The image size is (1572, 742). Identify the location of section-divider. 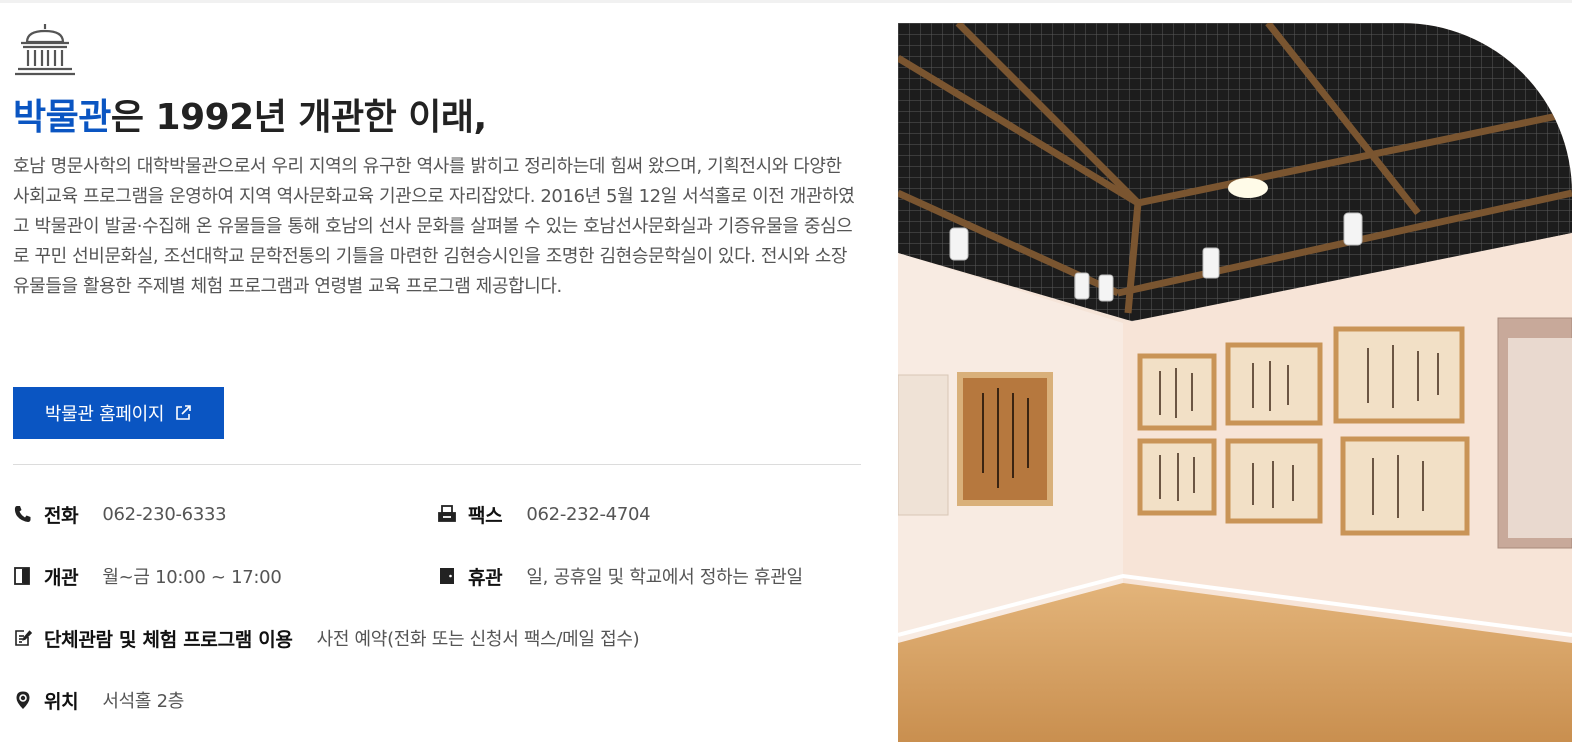
(437, 464).